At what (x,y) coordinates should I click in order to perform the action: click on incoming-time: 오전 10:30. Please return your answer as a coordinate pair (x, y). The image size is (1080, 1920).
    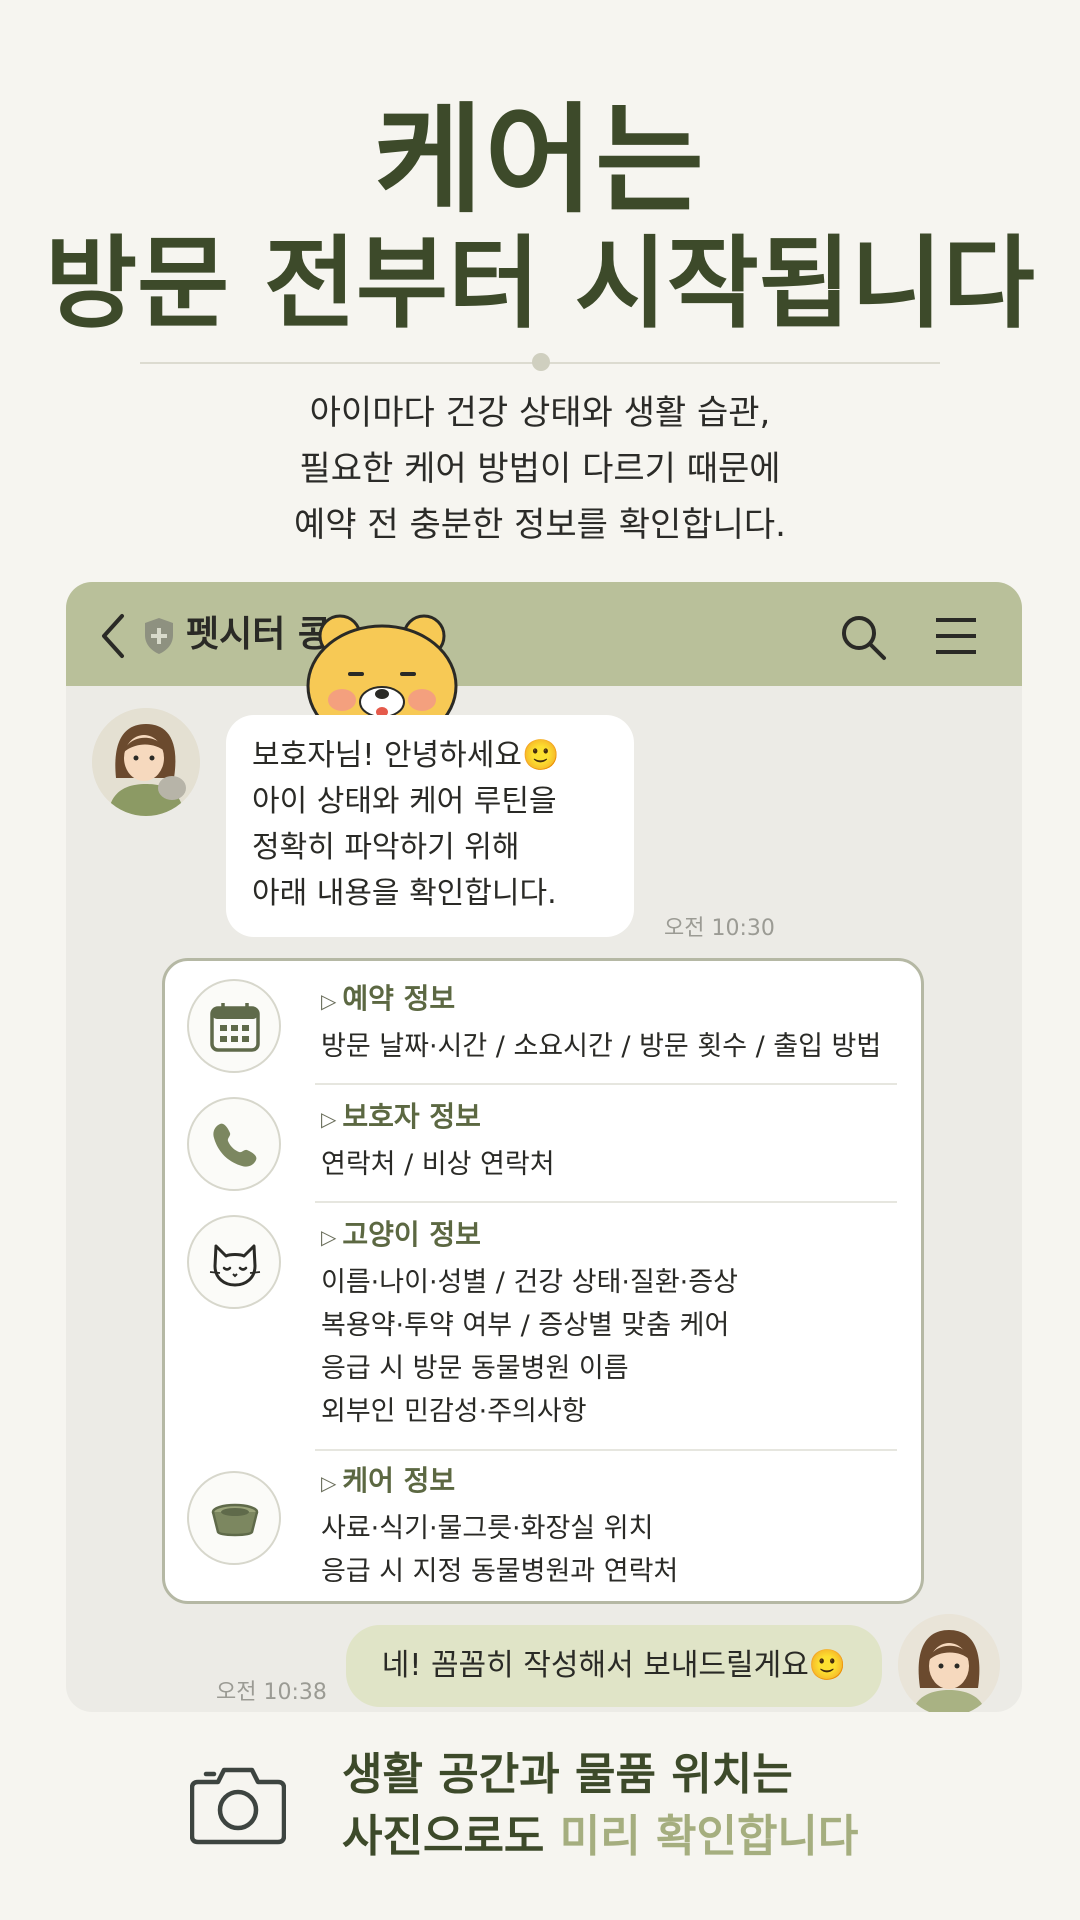
    Looking at the image, I should click on (719, 928).